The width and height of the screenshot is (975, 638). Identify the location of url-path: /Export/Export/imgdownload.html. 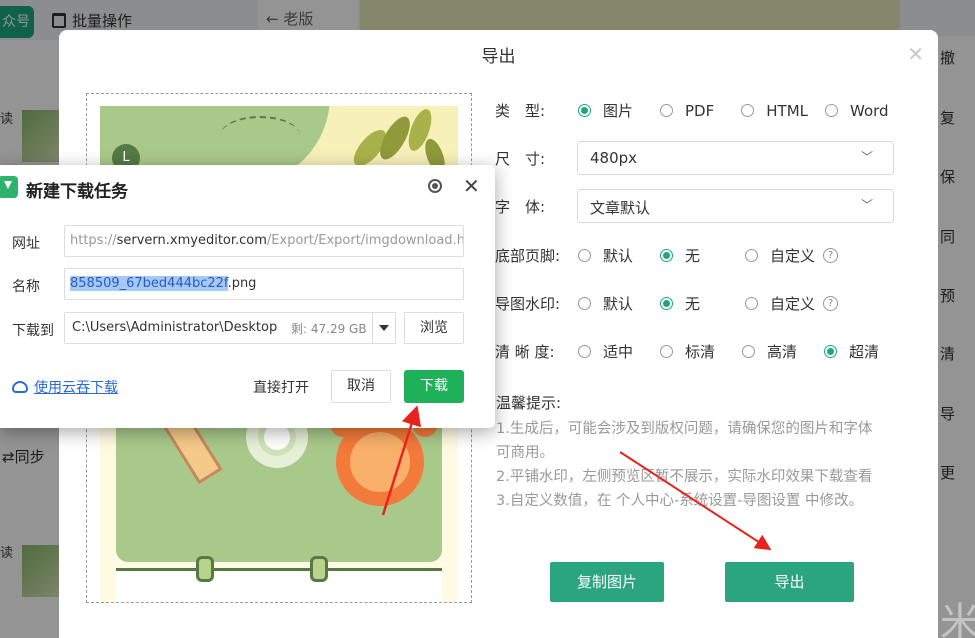
(364, 240).